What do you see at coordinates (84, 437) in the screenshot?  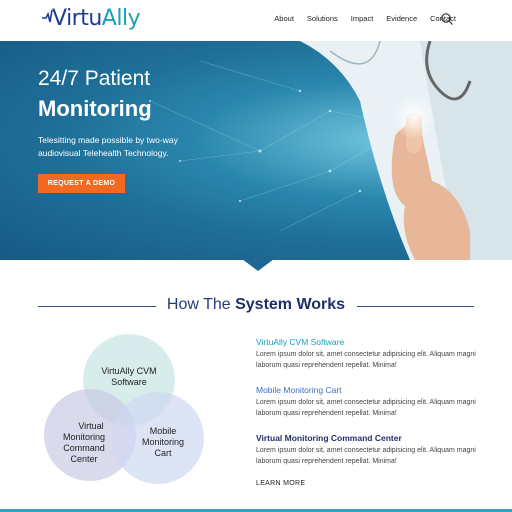 I see `venn-label-left-2: Monitoring` at bounding box center [84, 437].